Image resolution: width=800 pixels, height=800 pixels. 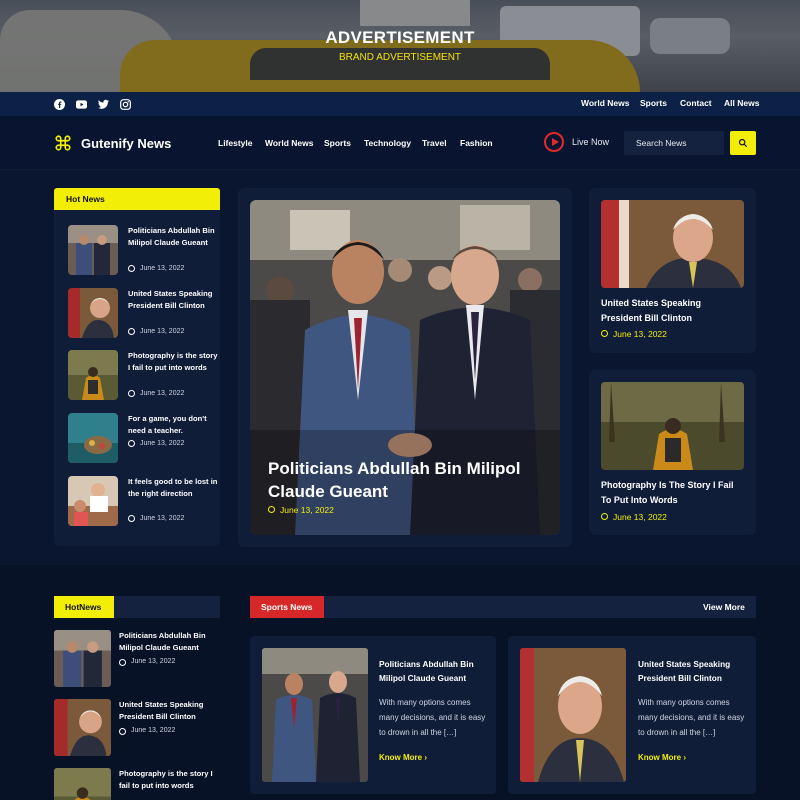 What do you see at coordinates (400, 37) in the screenshot?
I see `ad-title: ADVERTISEMENT` at bounding box center [400, 37].